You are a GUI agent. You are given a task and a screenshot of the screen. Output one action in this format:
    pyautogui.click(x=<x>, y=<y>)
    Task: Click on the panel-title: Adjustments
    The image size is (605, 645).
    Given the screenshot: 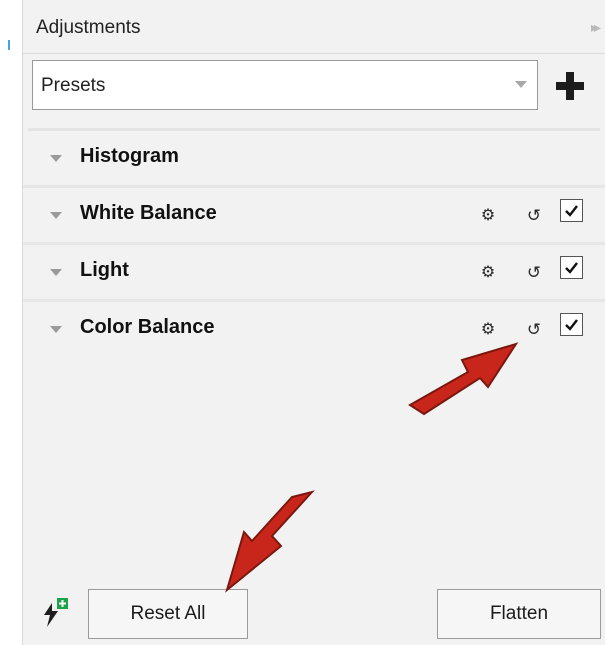 What is the action you would take?
    pyautogui.click(x=88, y=27)
    